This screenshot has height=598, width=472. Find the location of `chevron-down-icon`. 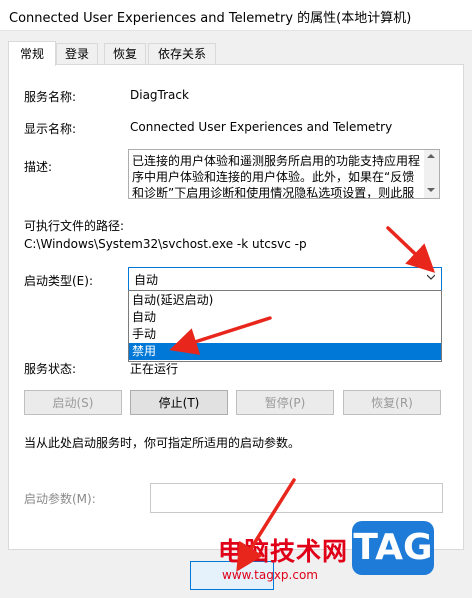

chevron-down-icon is located at coordinates (431, 277).